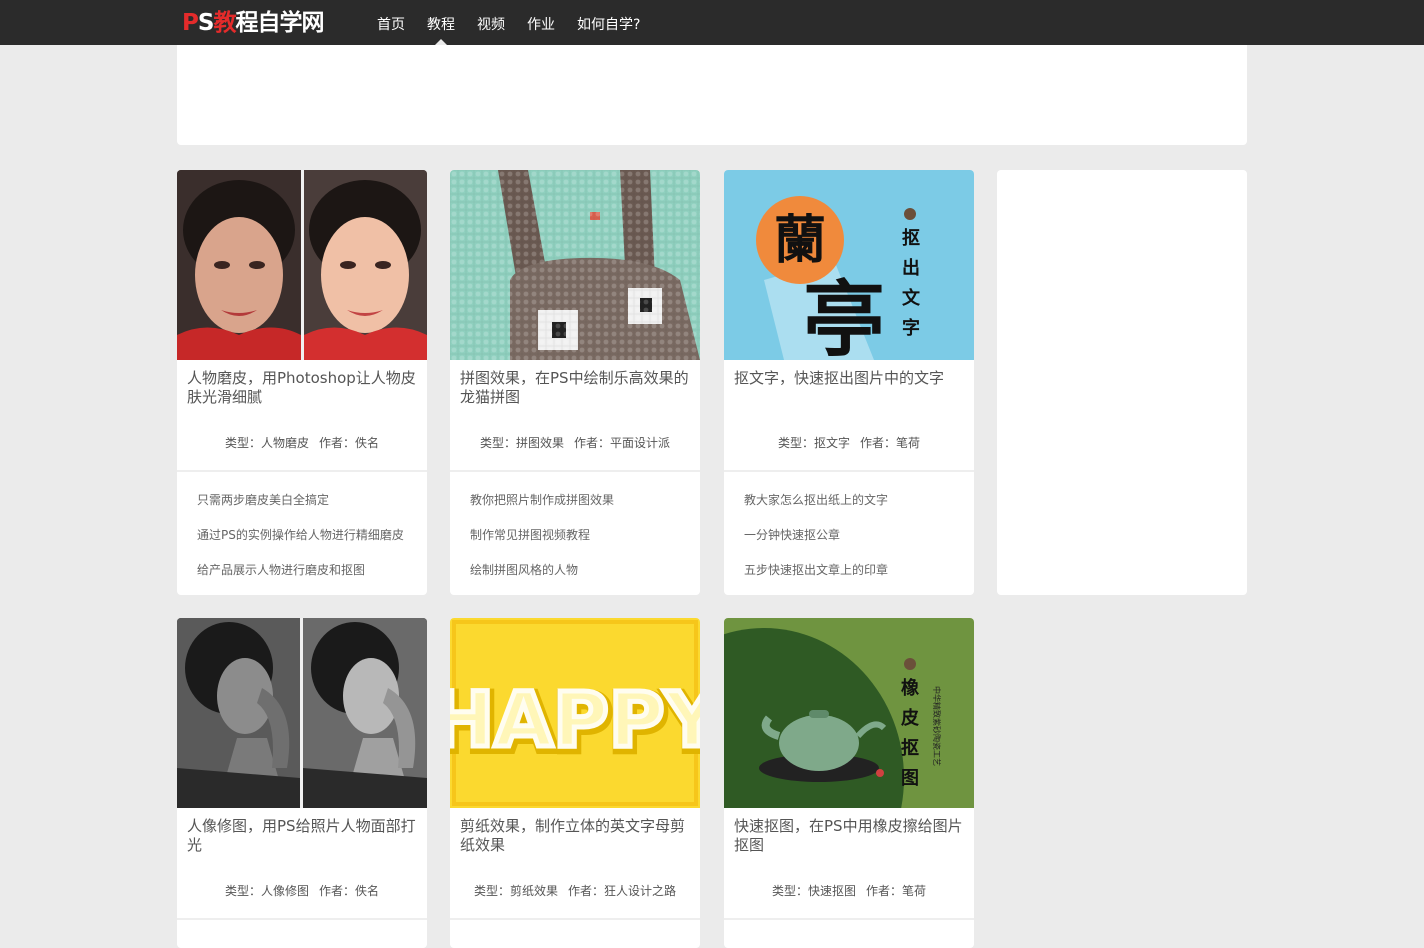 The image size is (1424, 948). Describe the element at coordinates (911, 298) in the screenshot. I see `image-text-side-3: 文` at that location.